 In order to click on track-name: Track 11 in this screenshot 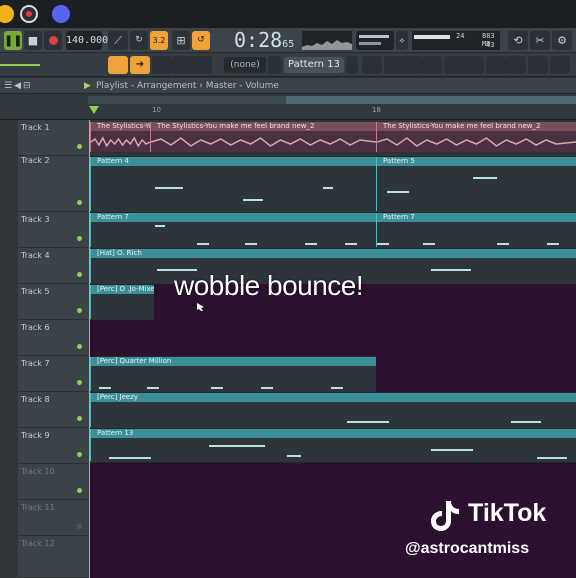, I will do `click(38, 507)`.